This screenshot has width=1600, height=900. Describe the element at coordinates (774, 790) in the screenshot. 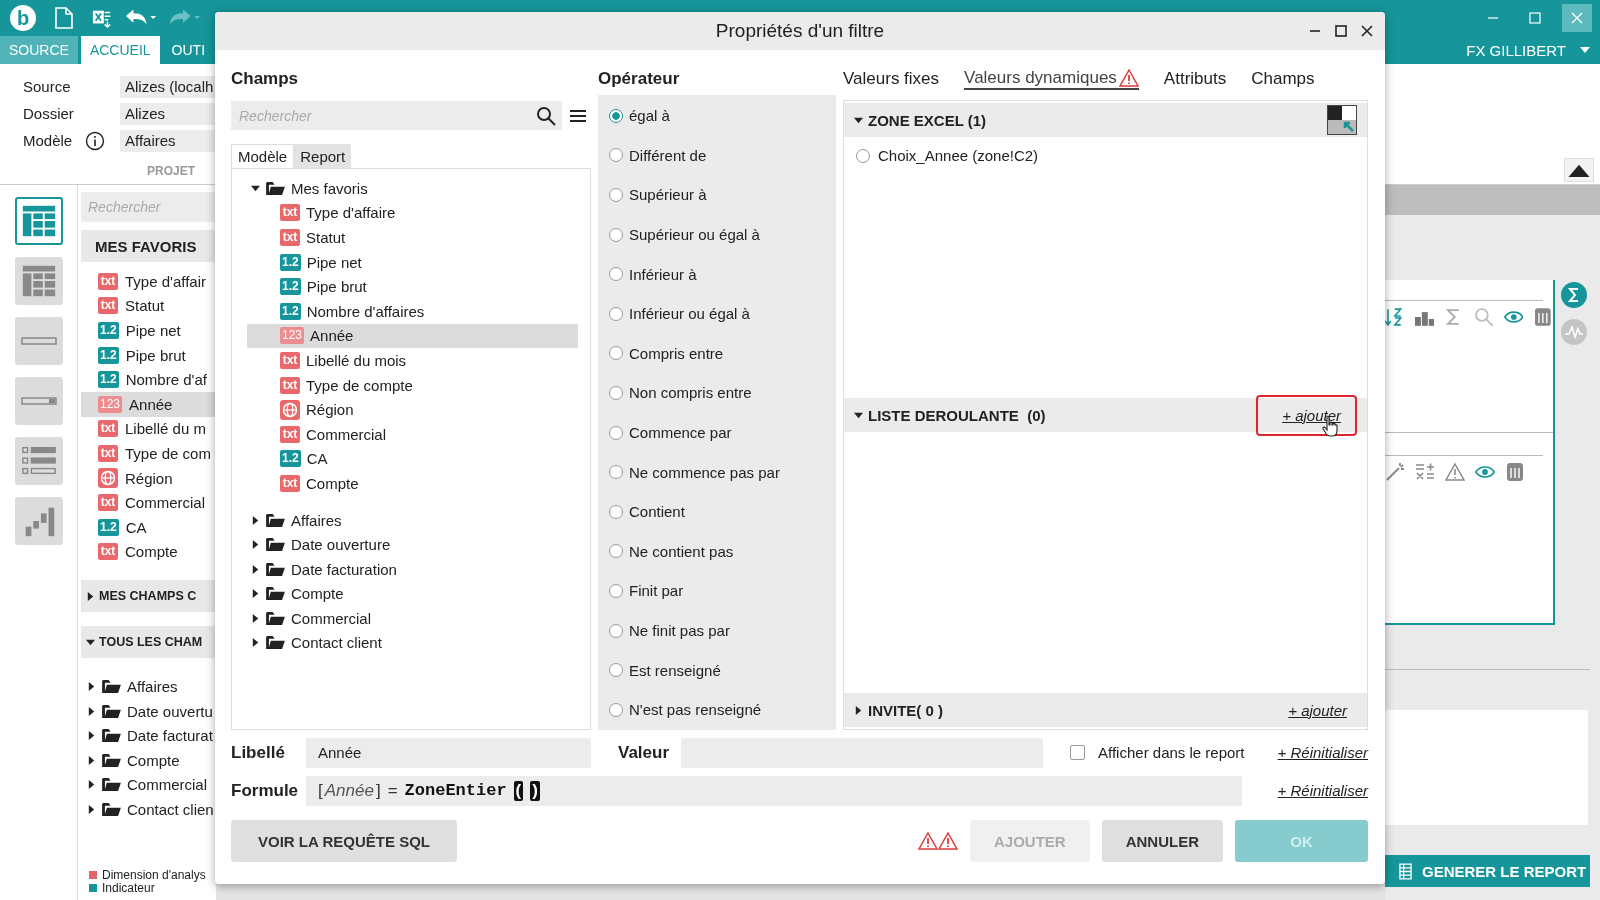

I see `formula-input: [Année] = ZoneEntier ( )` at that location.